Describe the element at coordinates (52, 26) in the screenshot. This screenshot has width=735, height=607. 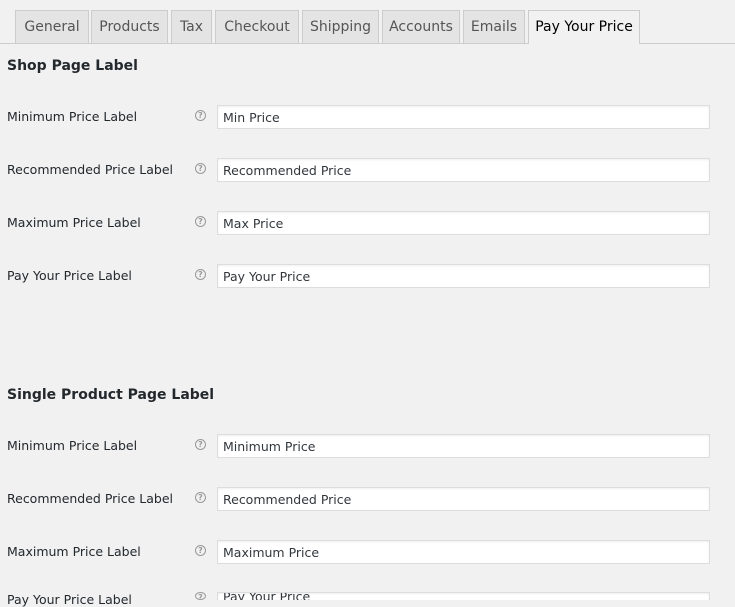
I see `tab-general: General` at that location.